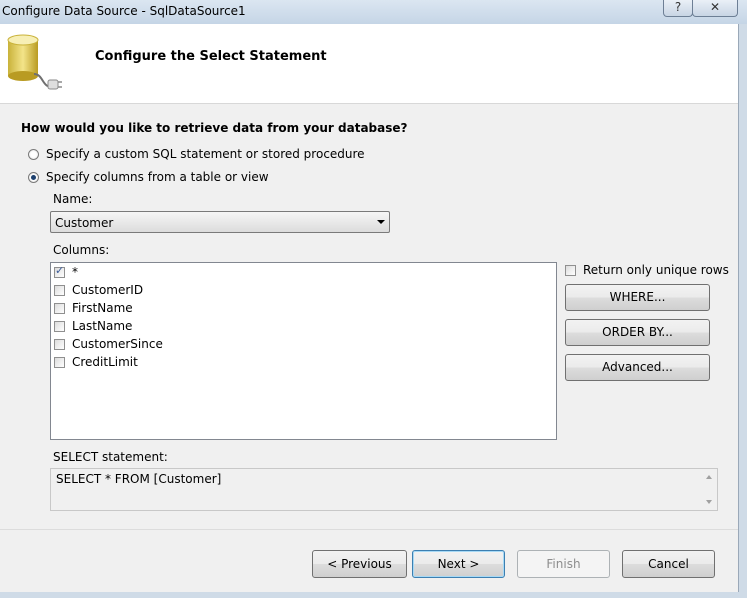 The image size is (747, 598). I want to click on select-statement-text: SELECT * FROM [Customer], so click(139, 479).